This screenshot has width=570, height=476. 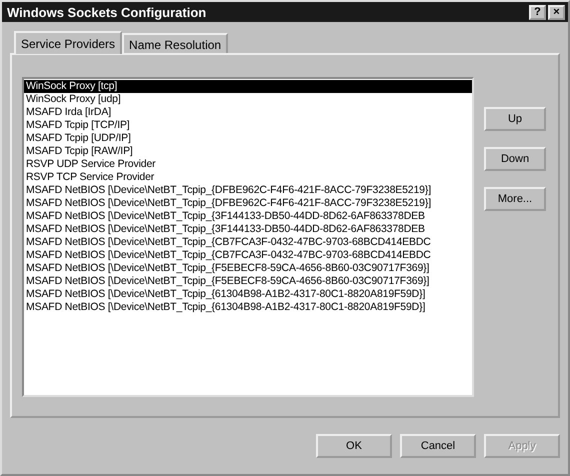 What do you see at coordinates (248, 177) in the screenshot?
I see `list-item: RSVP TCP Service Provider` at bounding box center [248, 177].